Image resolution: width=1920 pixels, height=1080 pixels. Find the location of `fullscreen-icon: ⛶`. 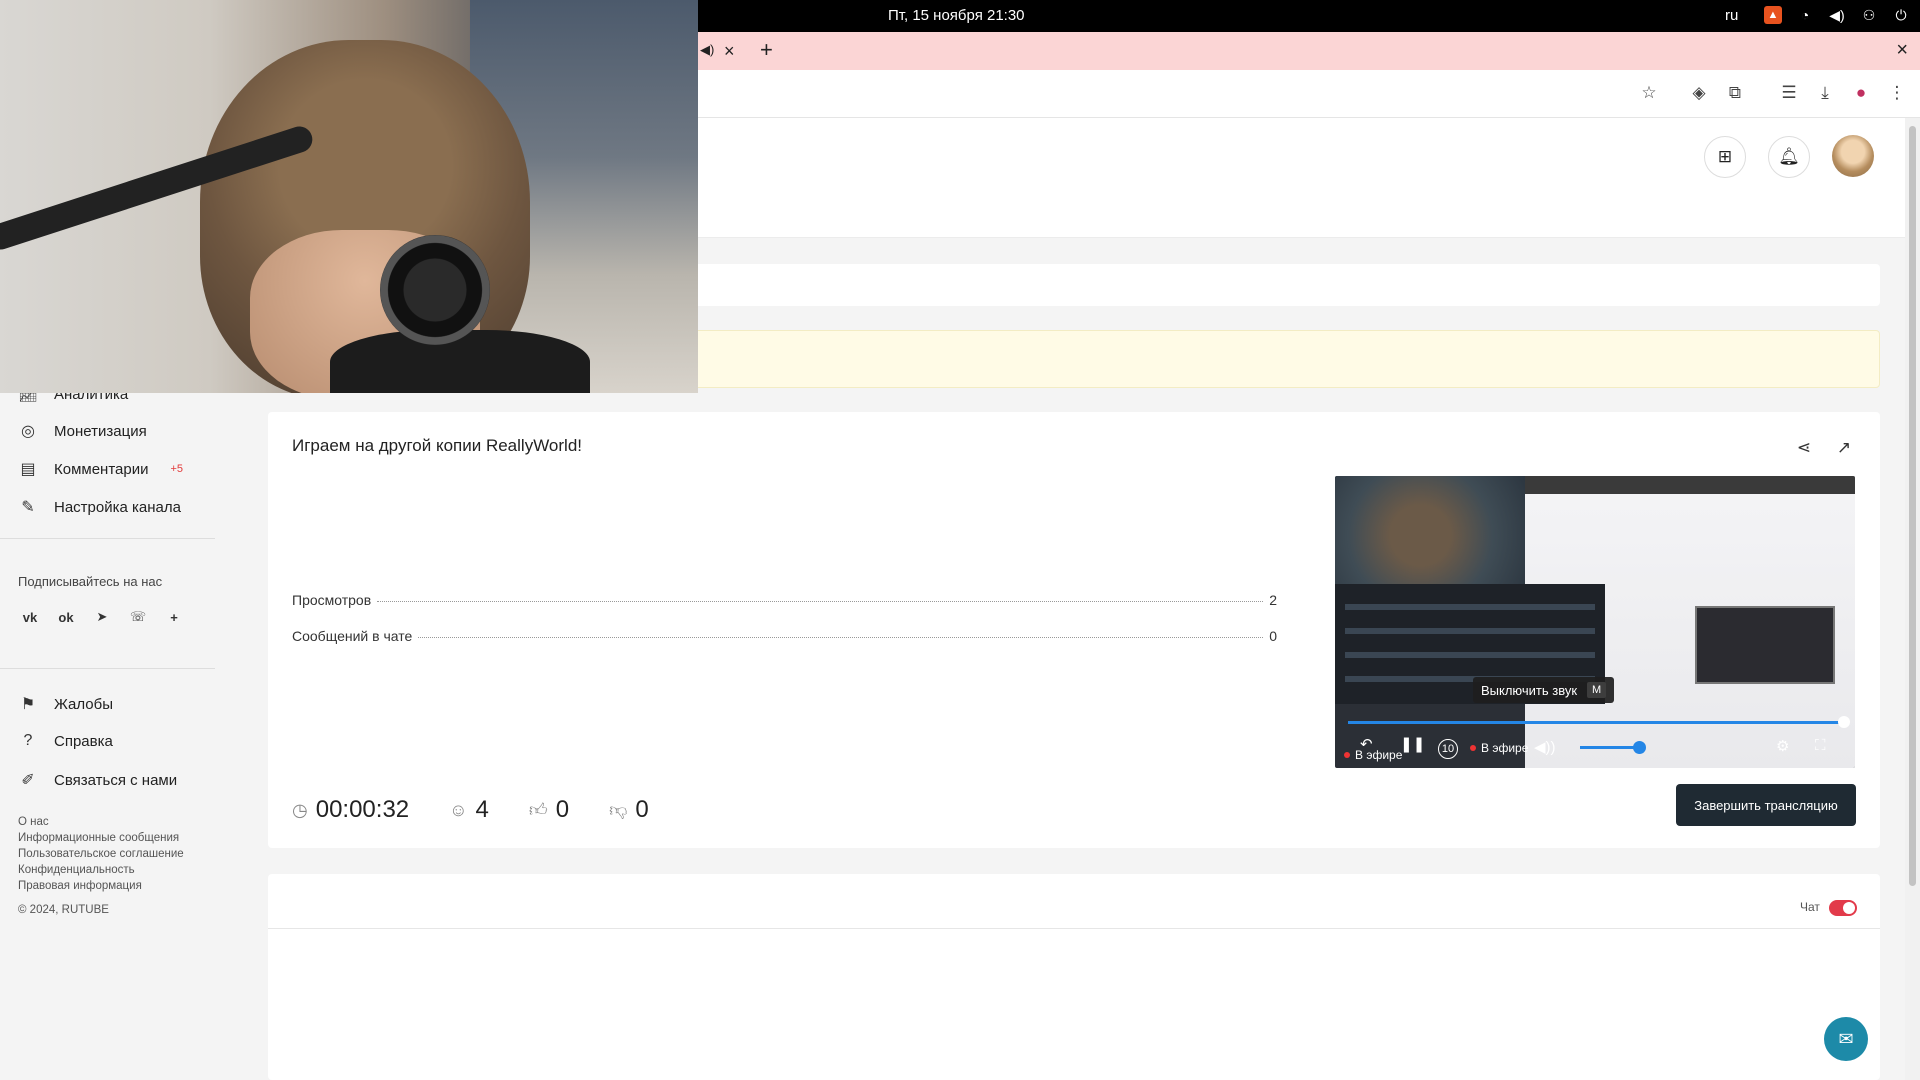

fullscreen-icon: ⛶ is located at coordinates (1820, 745).